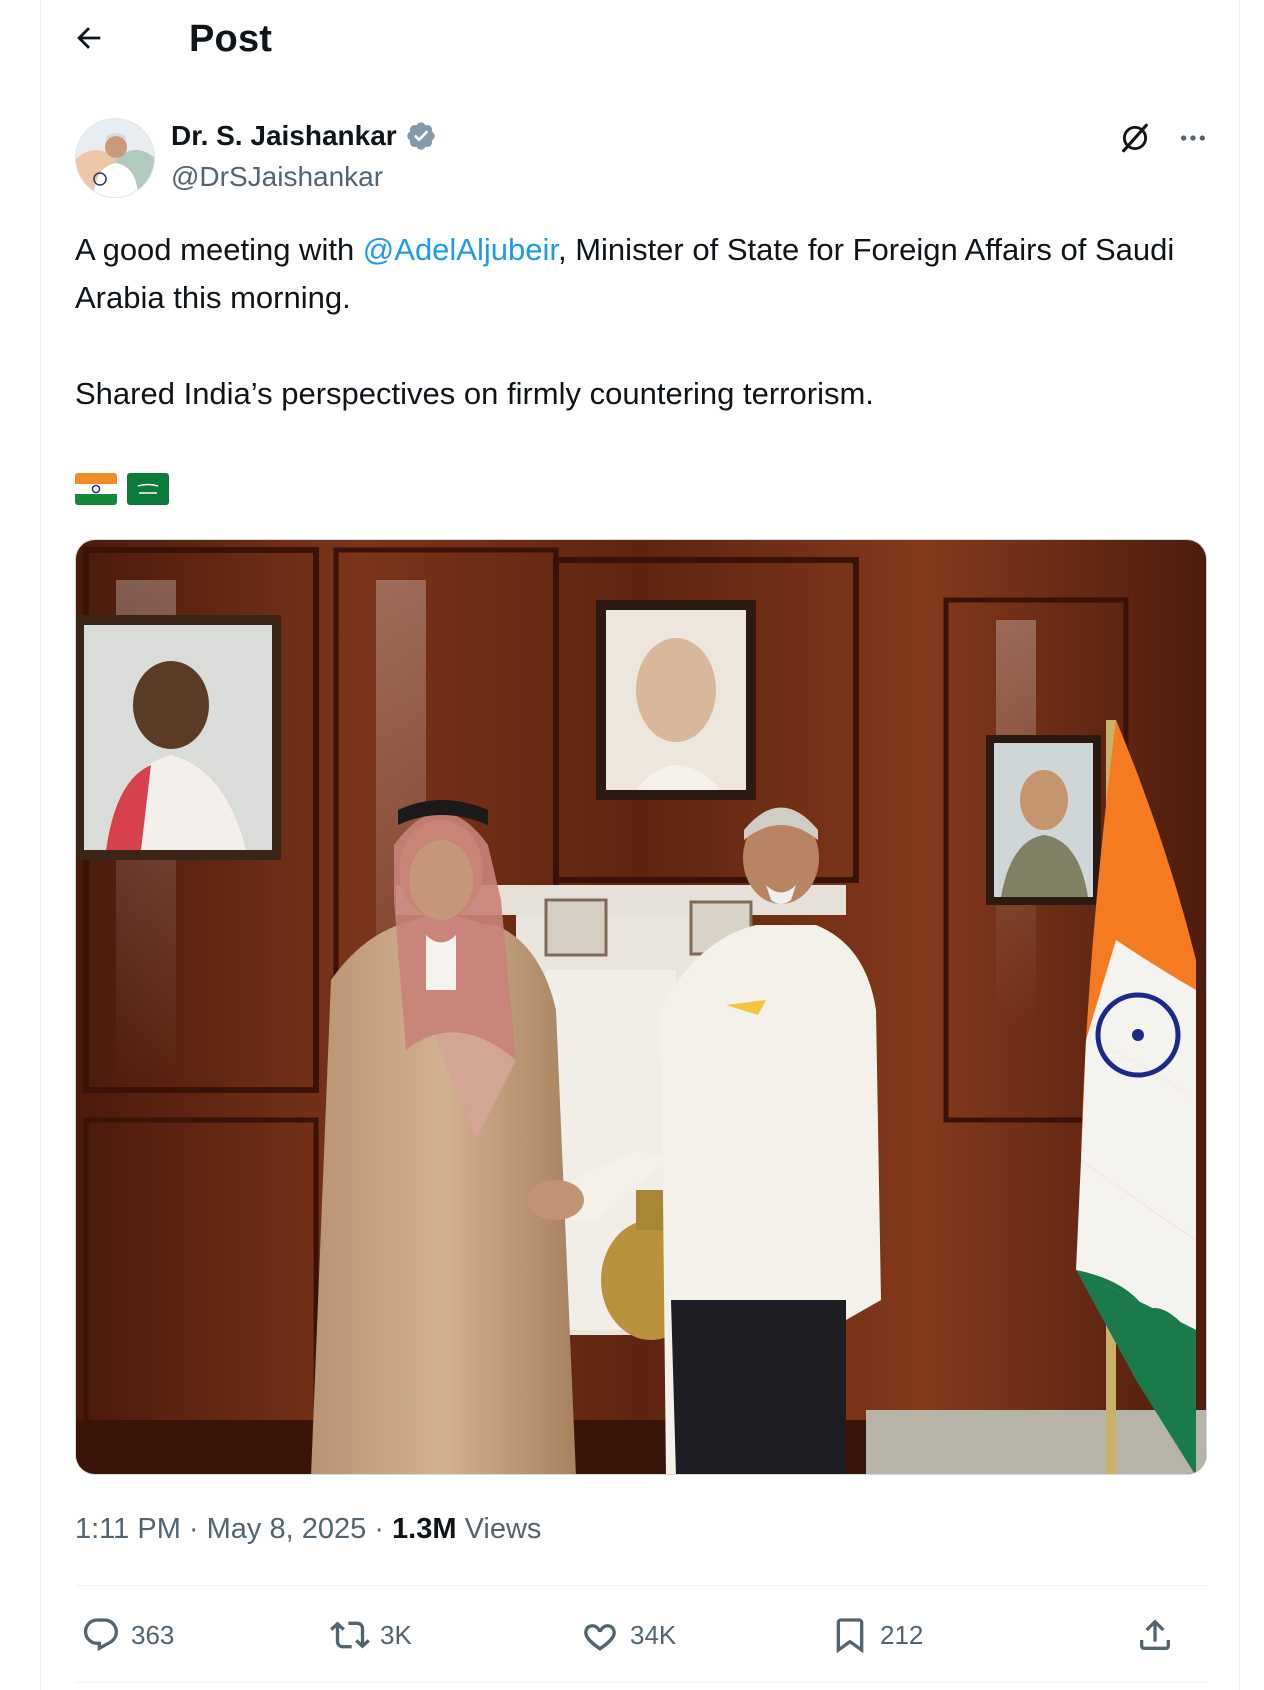 The height and width of the screenshot is (1690, 1264). Describe the element at coordinates (396, 1634) in the screenshot. I see `repost-count: 3K` at that location.